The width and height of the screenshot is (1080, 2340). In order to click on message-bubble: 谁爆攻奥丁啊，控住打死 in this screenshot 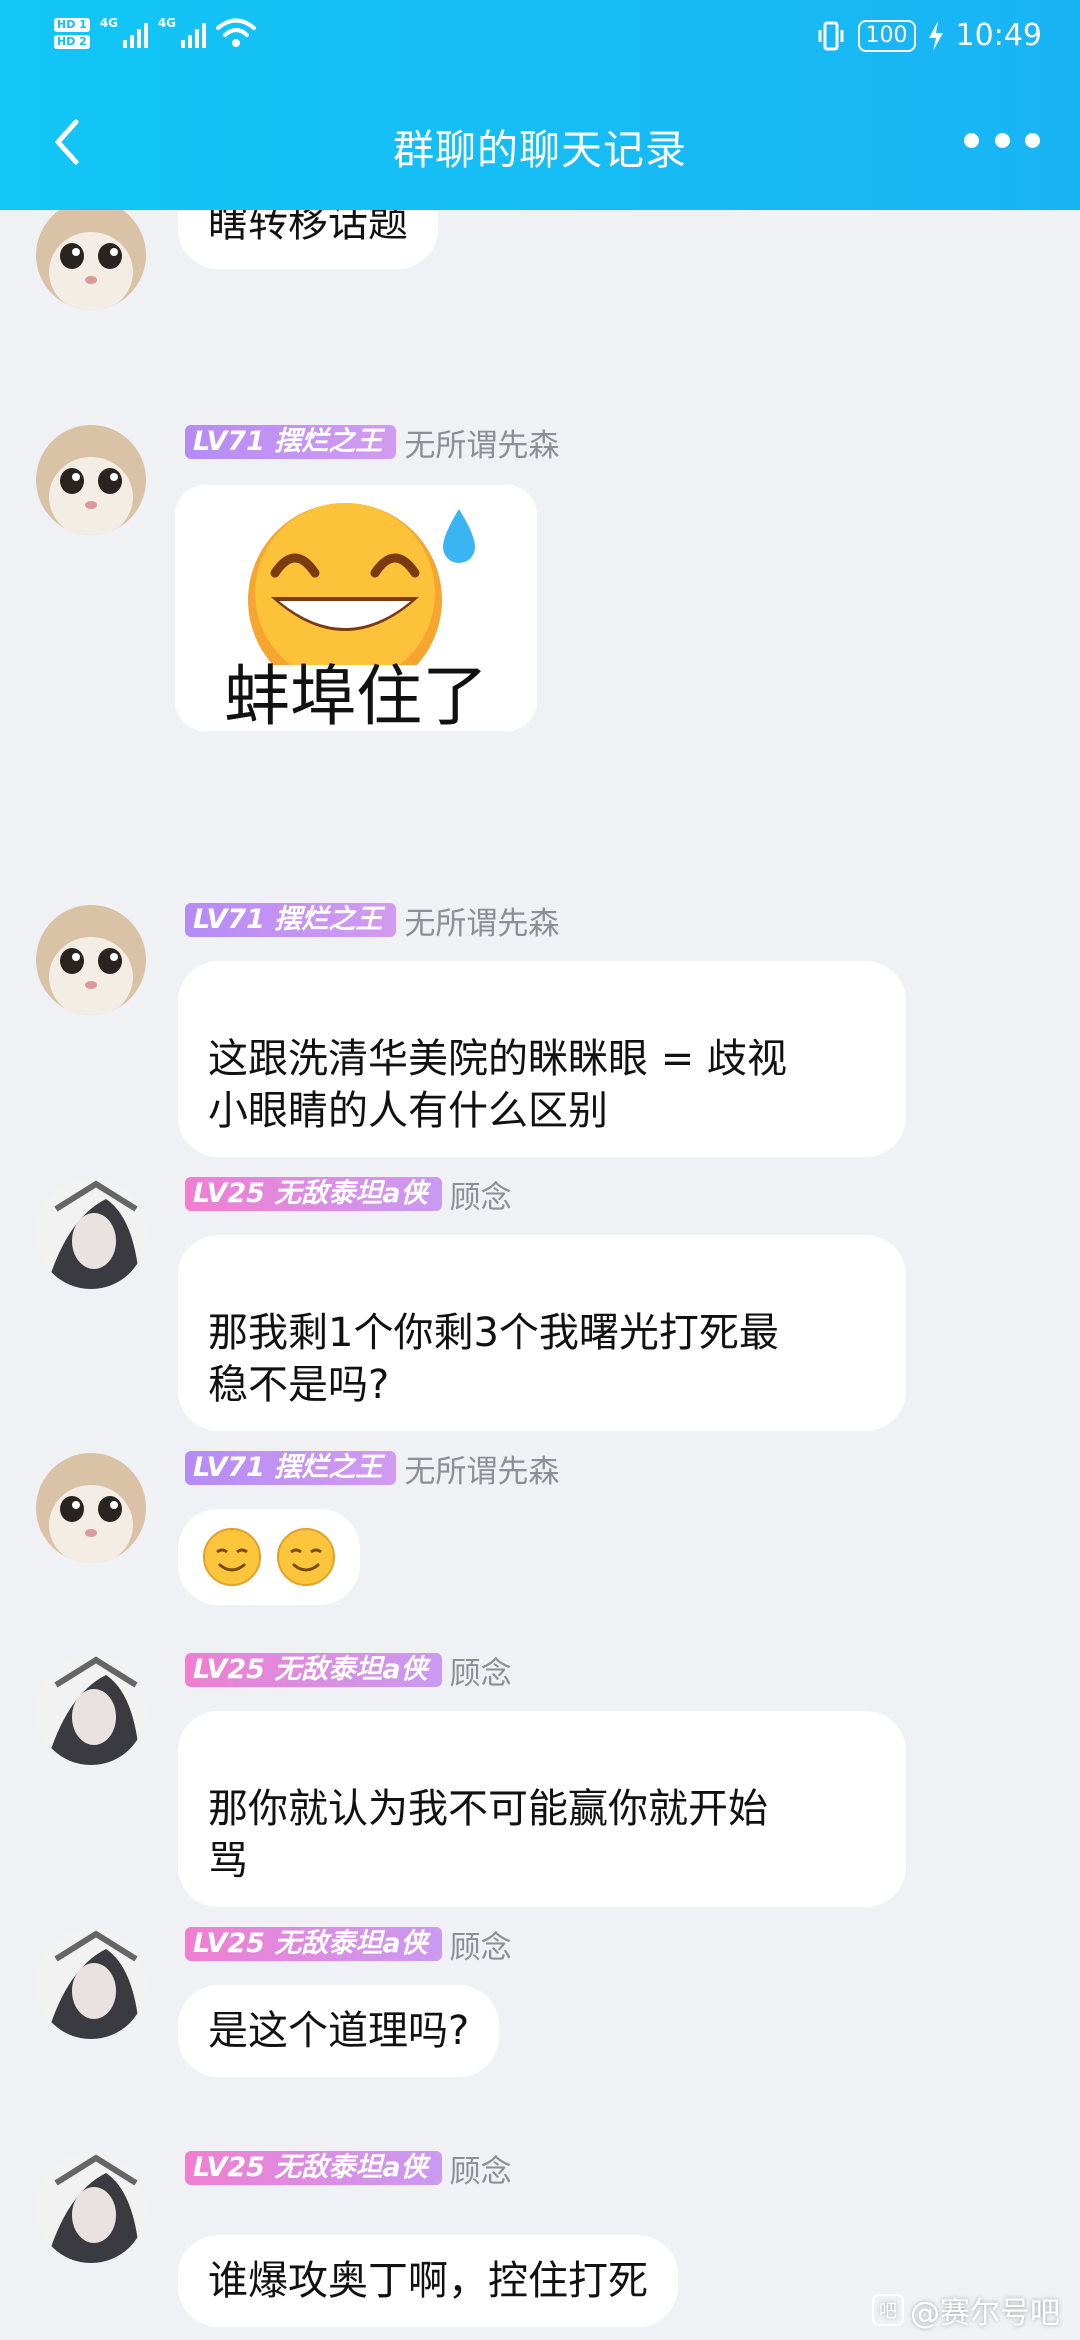, I will do `click(428, 2281)`.